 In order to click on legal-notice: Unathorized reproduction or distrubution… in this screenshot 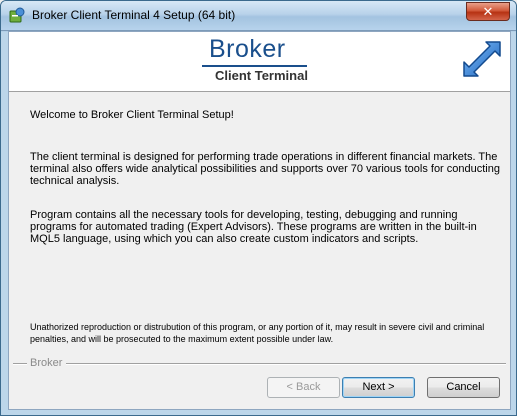, I will do `click(257, 333)`.